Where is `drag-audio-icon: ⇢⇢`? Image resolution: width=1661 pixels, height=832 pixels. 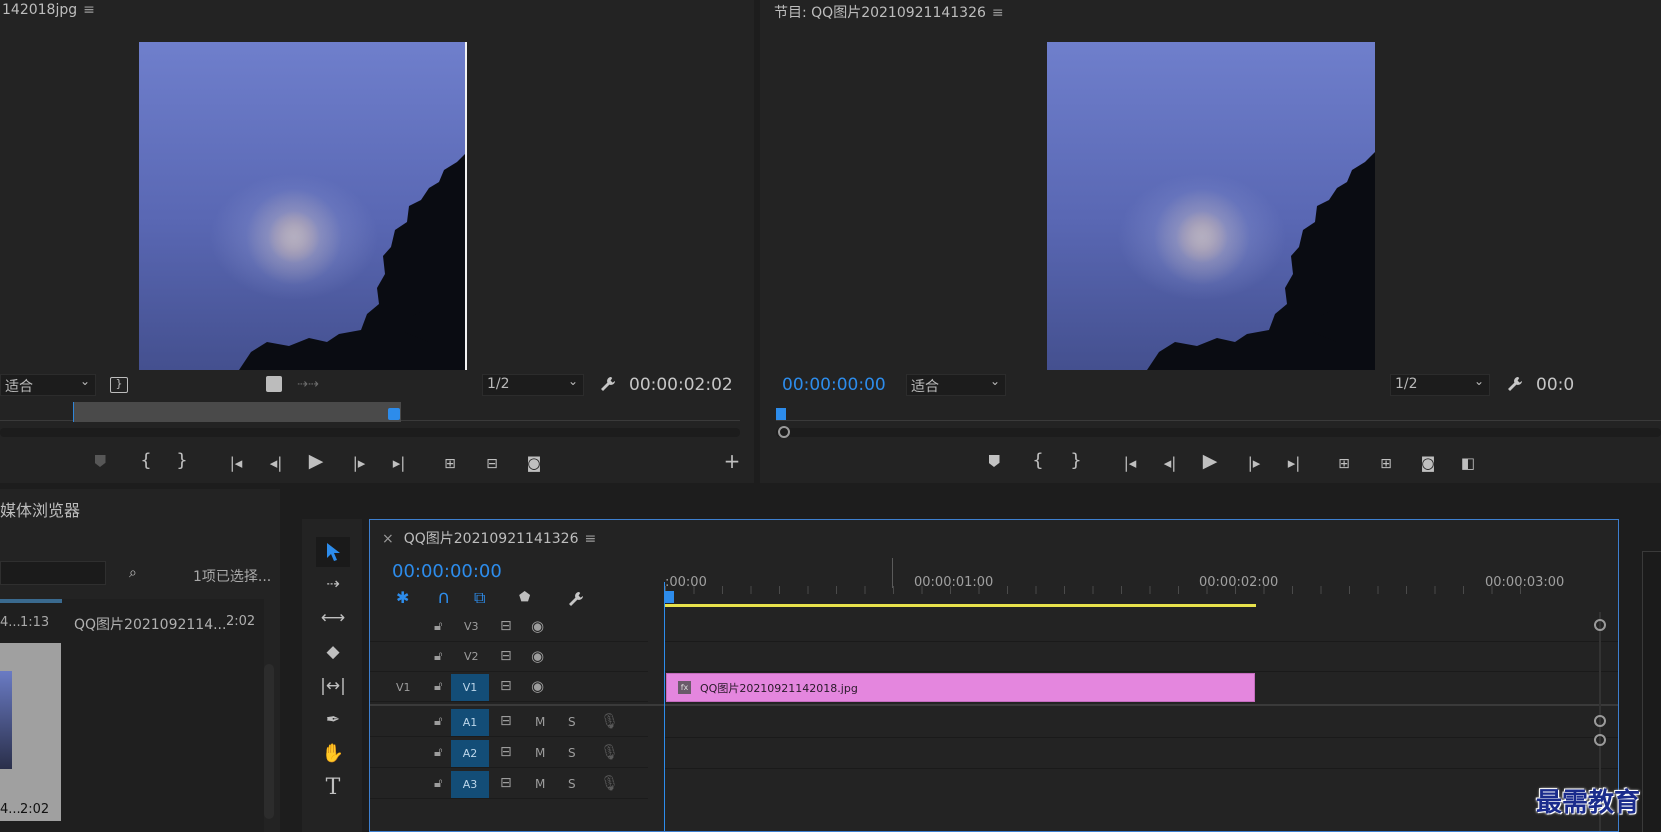 drag-audio-icon: ⇢⇢ is located at coordinates (308, 384).